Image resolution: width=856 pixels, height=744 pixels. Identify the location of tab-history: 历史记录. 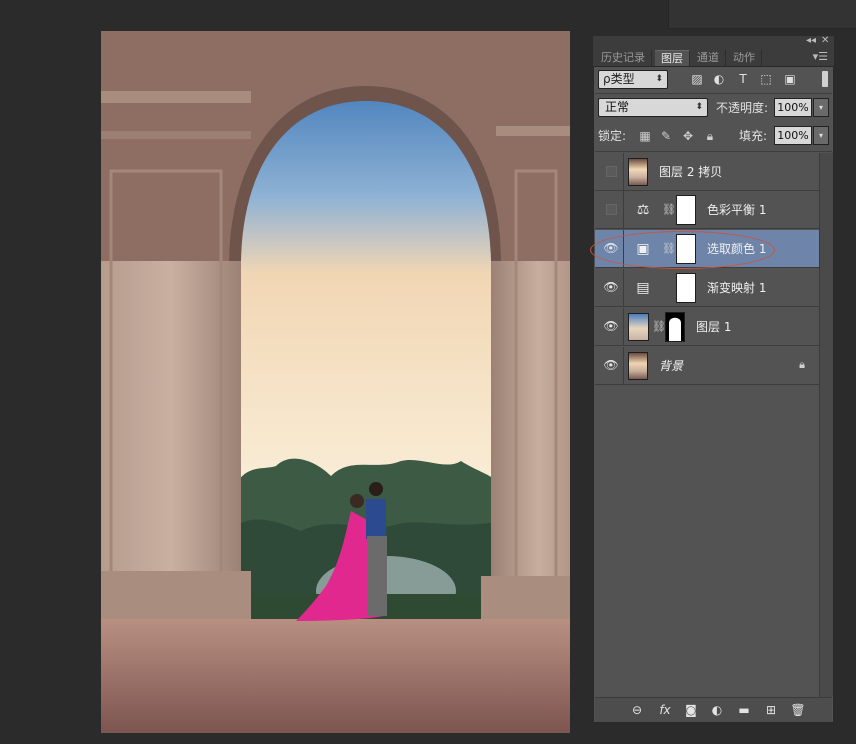
(623, 58).